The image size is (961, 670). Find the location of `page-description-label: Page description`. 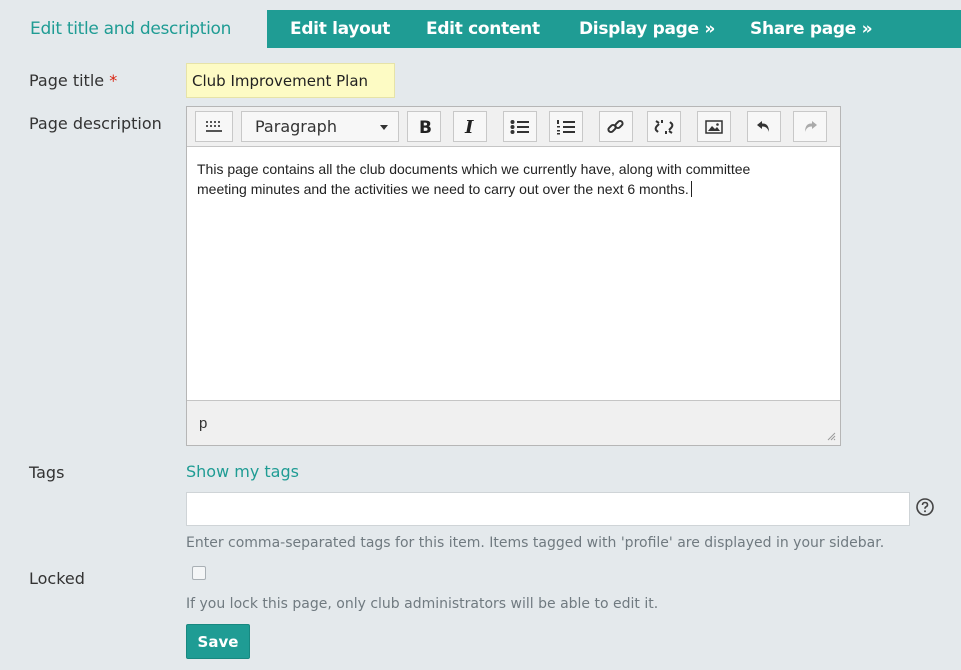

page-description-label: Page description is located at coordinates (95, 123).